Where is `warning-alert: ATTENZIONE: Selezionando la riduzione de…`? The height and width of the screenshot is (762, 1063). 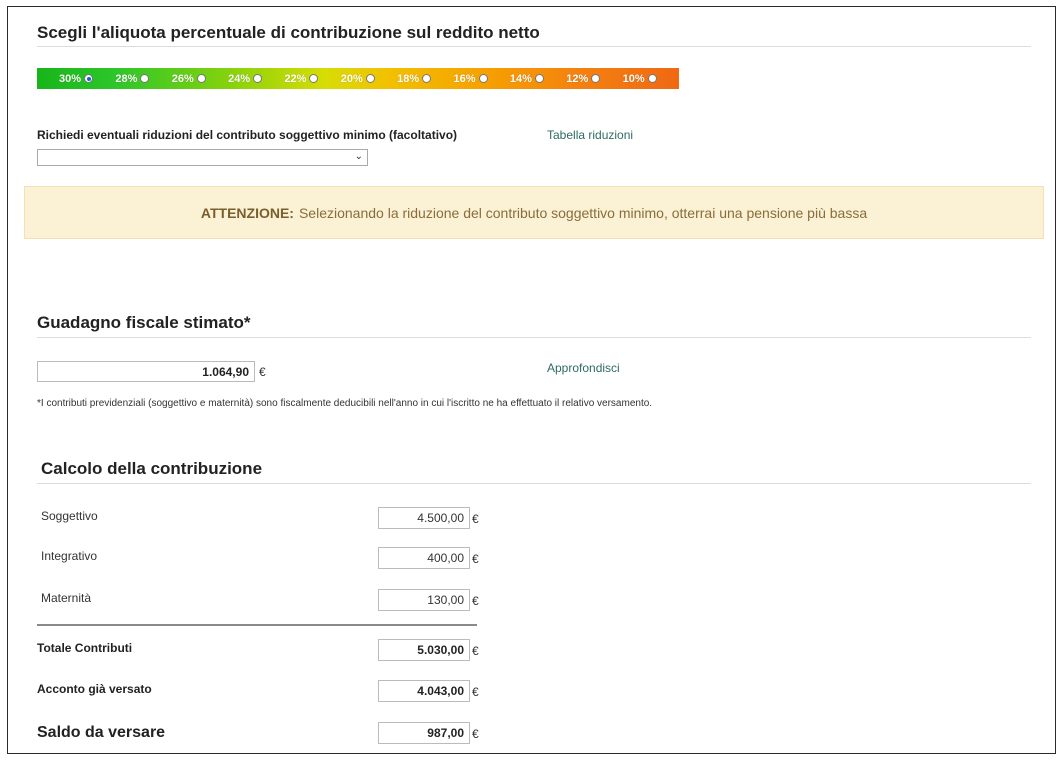
warning-alert: ATTENZIONE: Selezionando la riduzione de… is located at coordinates (534, 212).